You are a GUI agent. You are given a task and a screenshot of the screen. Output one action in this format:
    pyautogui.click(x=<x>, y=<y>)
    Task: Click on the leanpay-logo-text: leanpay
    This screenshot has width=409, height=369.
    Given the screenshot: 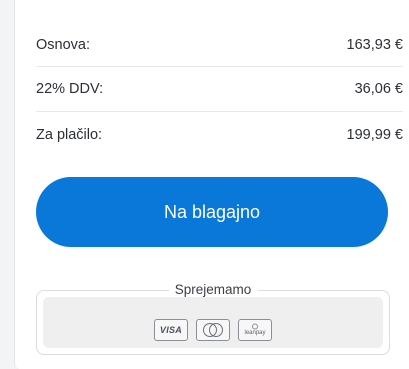 What is the action you would take?
    pyautogui.click(x=255, y=333)
    